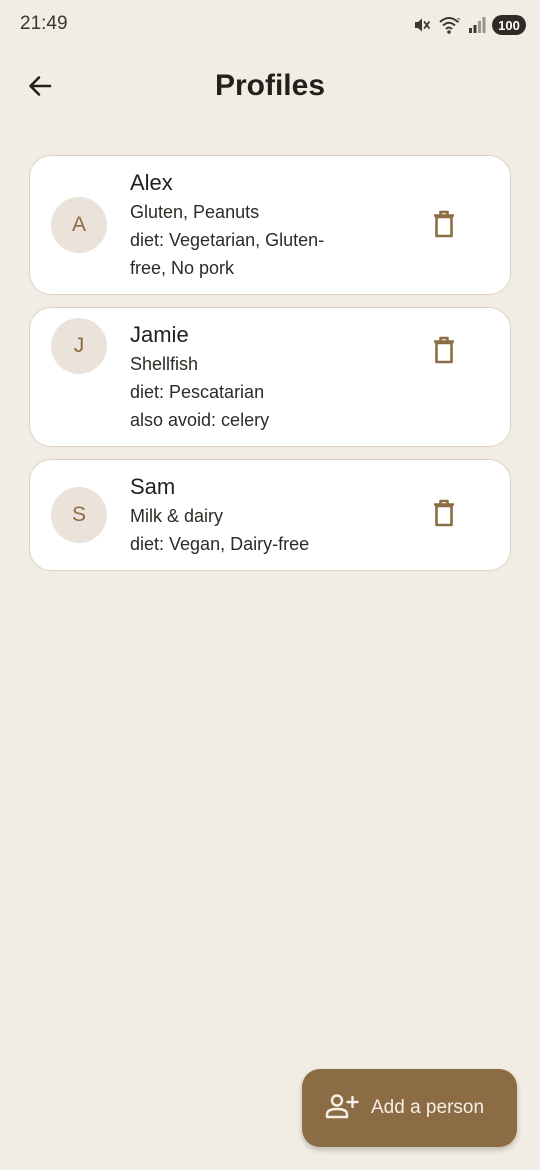  I want to click on page-title: Profiles, so click(270, 85).